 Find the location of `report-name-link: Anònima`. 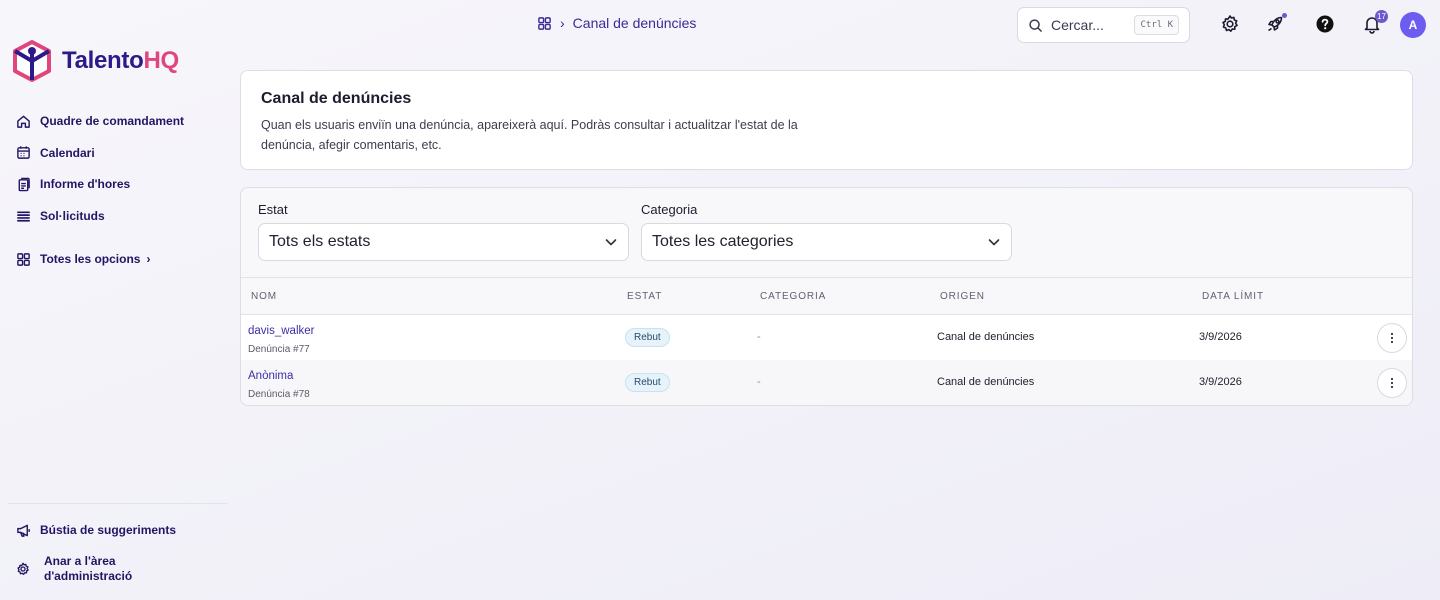

report-name-link: Anònima is located at coordinates (270, 376).